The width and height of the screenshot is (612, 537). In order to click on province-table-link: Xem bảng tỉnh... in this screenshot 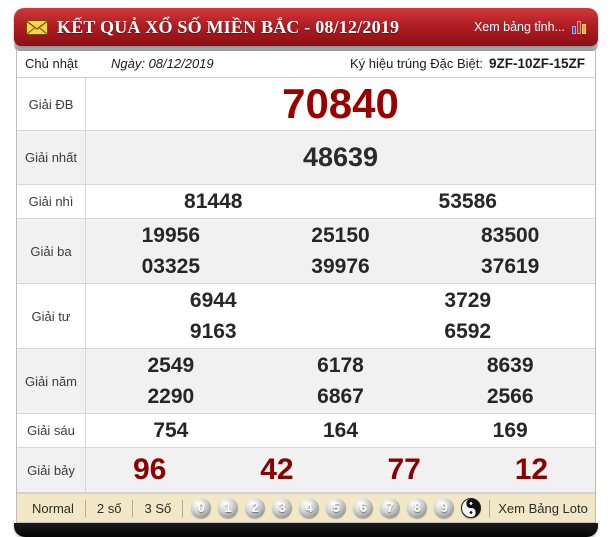, I will do `click(530, 27)`.